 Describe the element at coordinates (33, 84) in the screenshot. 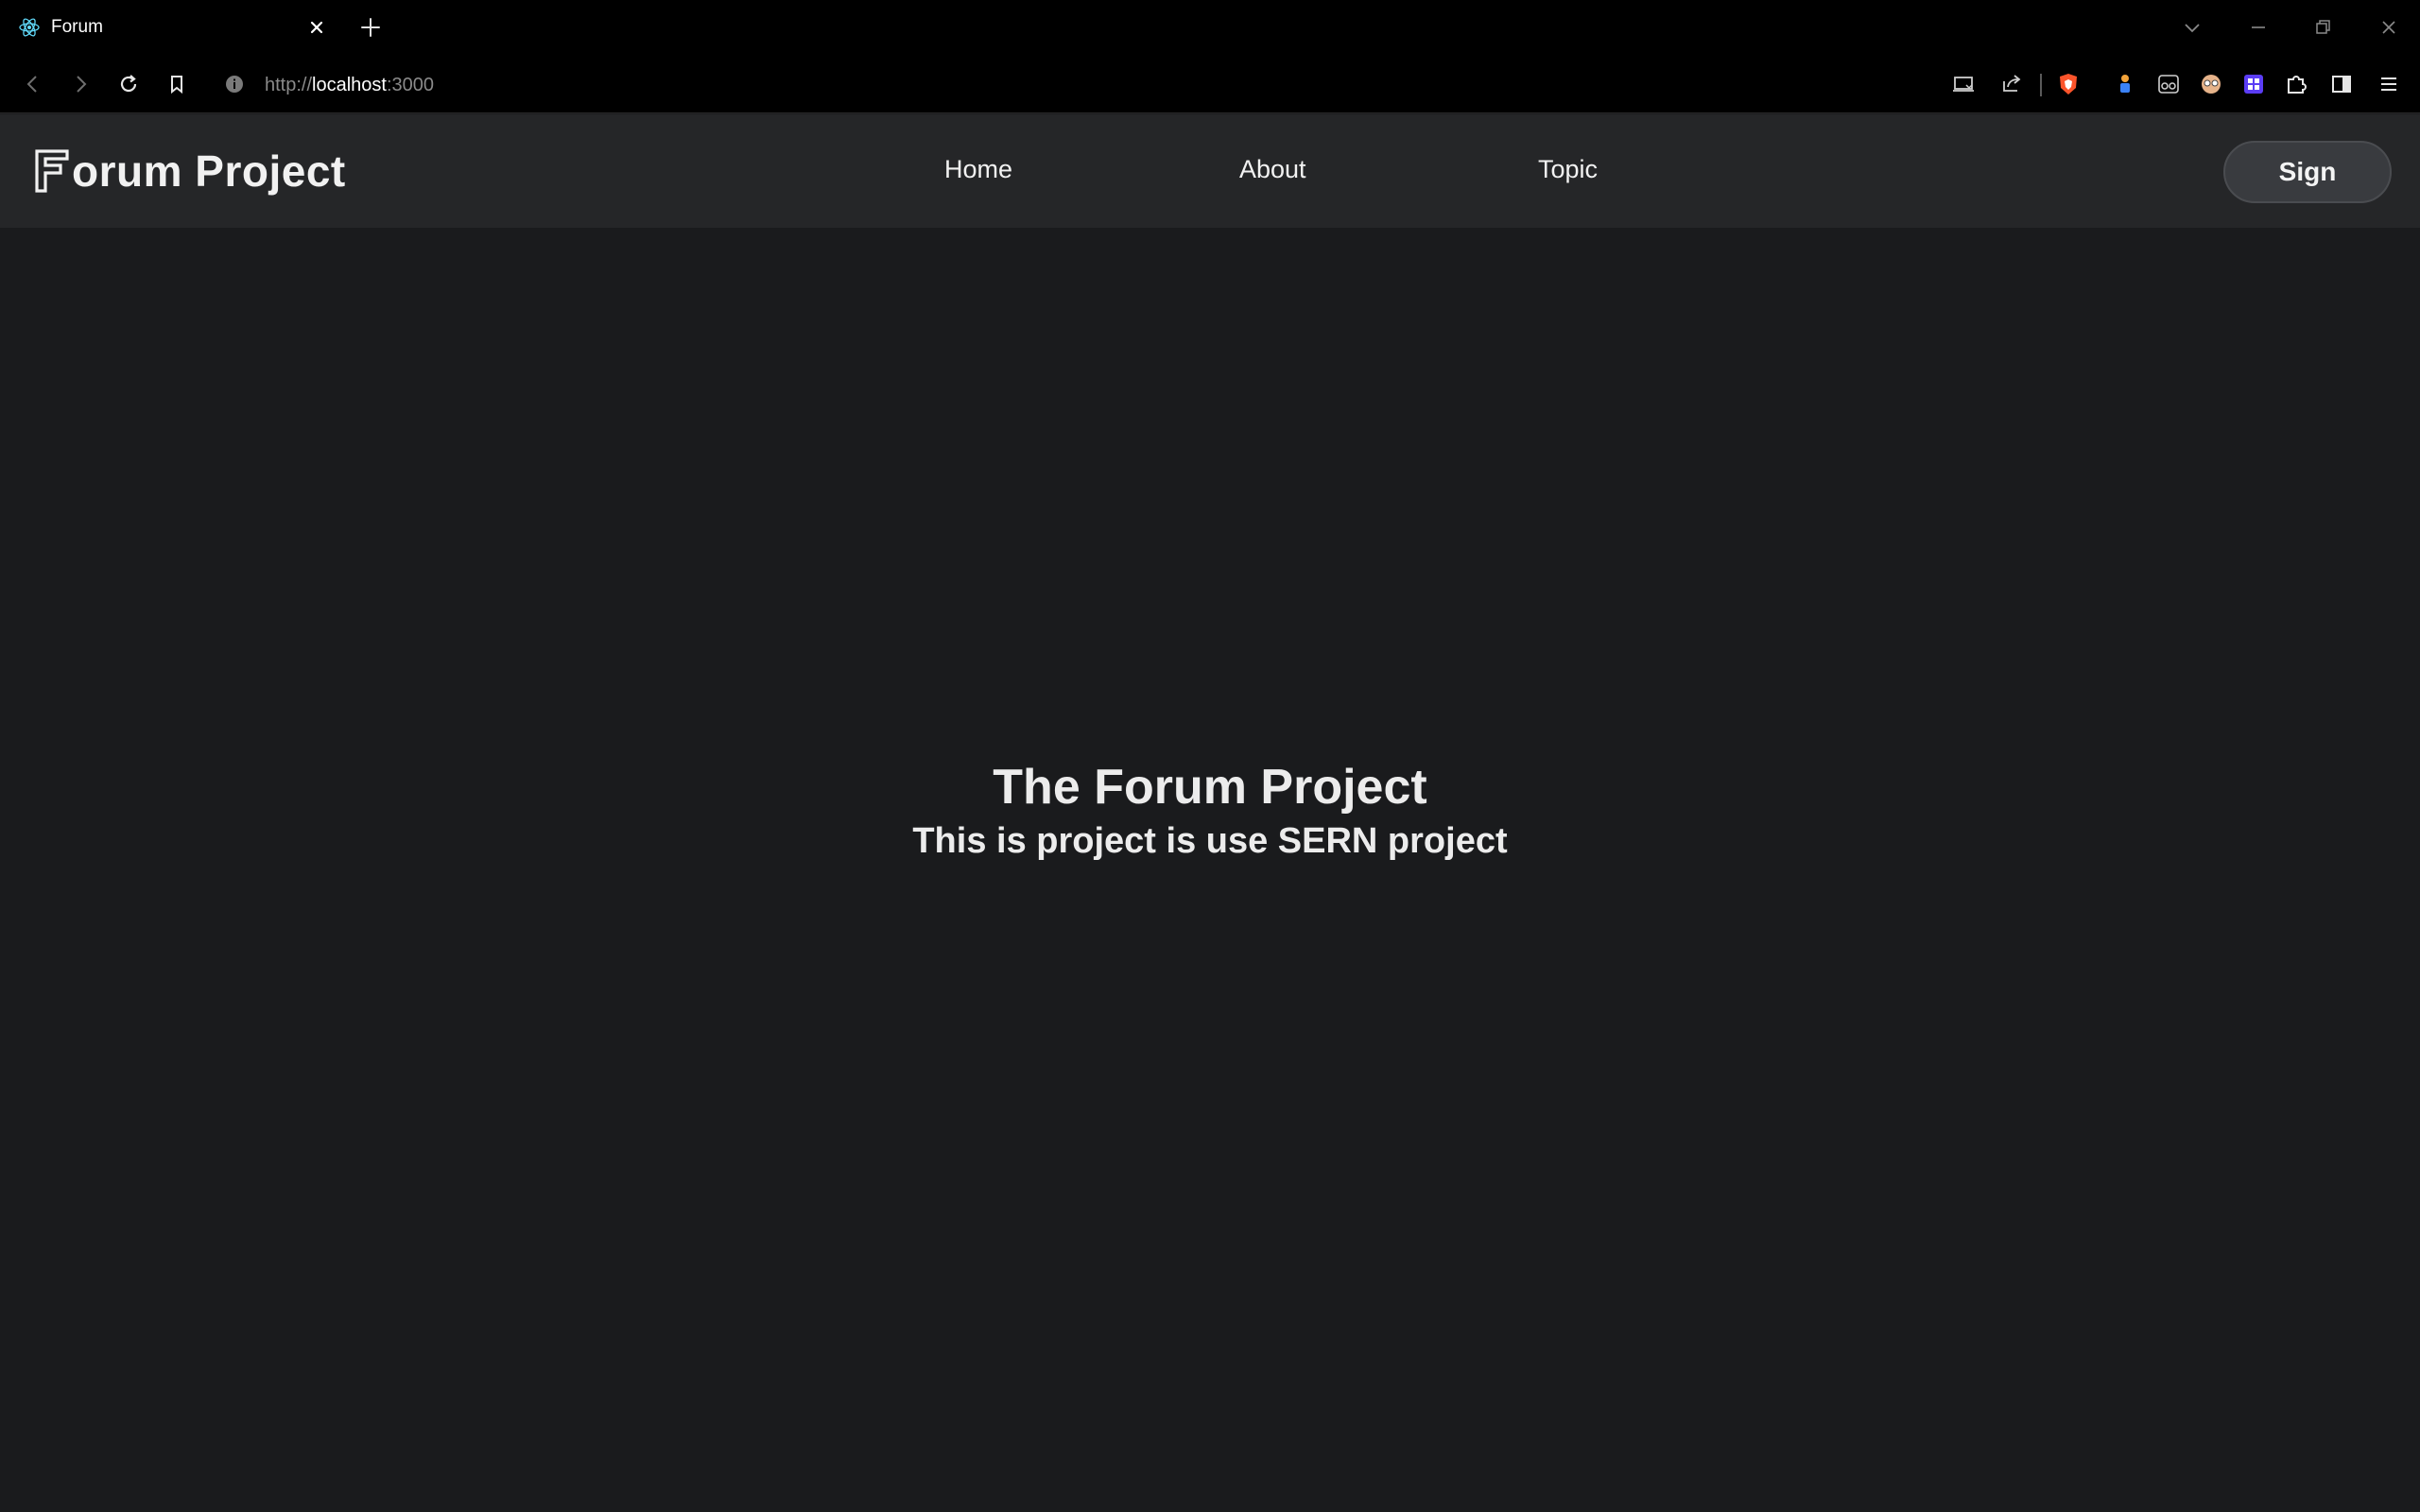

I see `back-icon` at that location.